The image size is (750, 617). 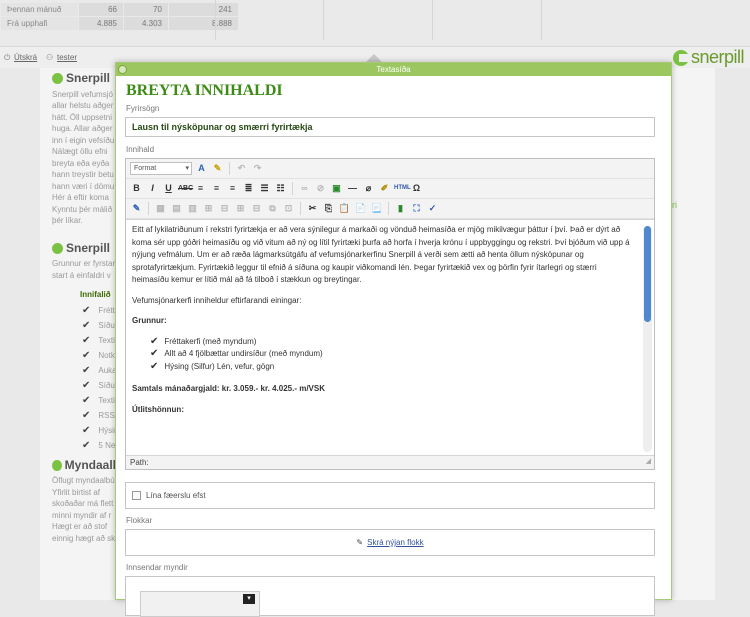 What do you see at coordinates (647, 339) in the screenshot?
I see `editor-scrollbar` at bounding box center [647, 339].